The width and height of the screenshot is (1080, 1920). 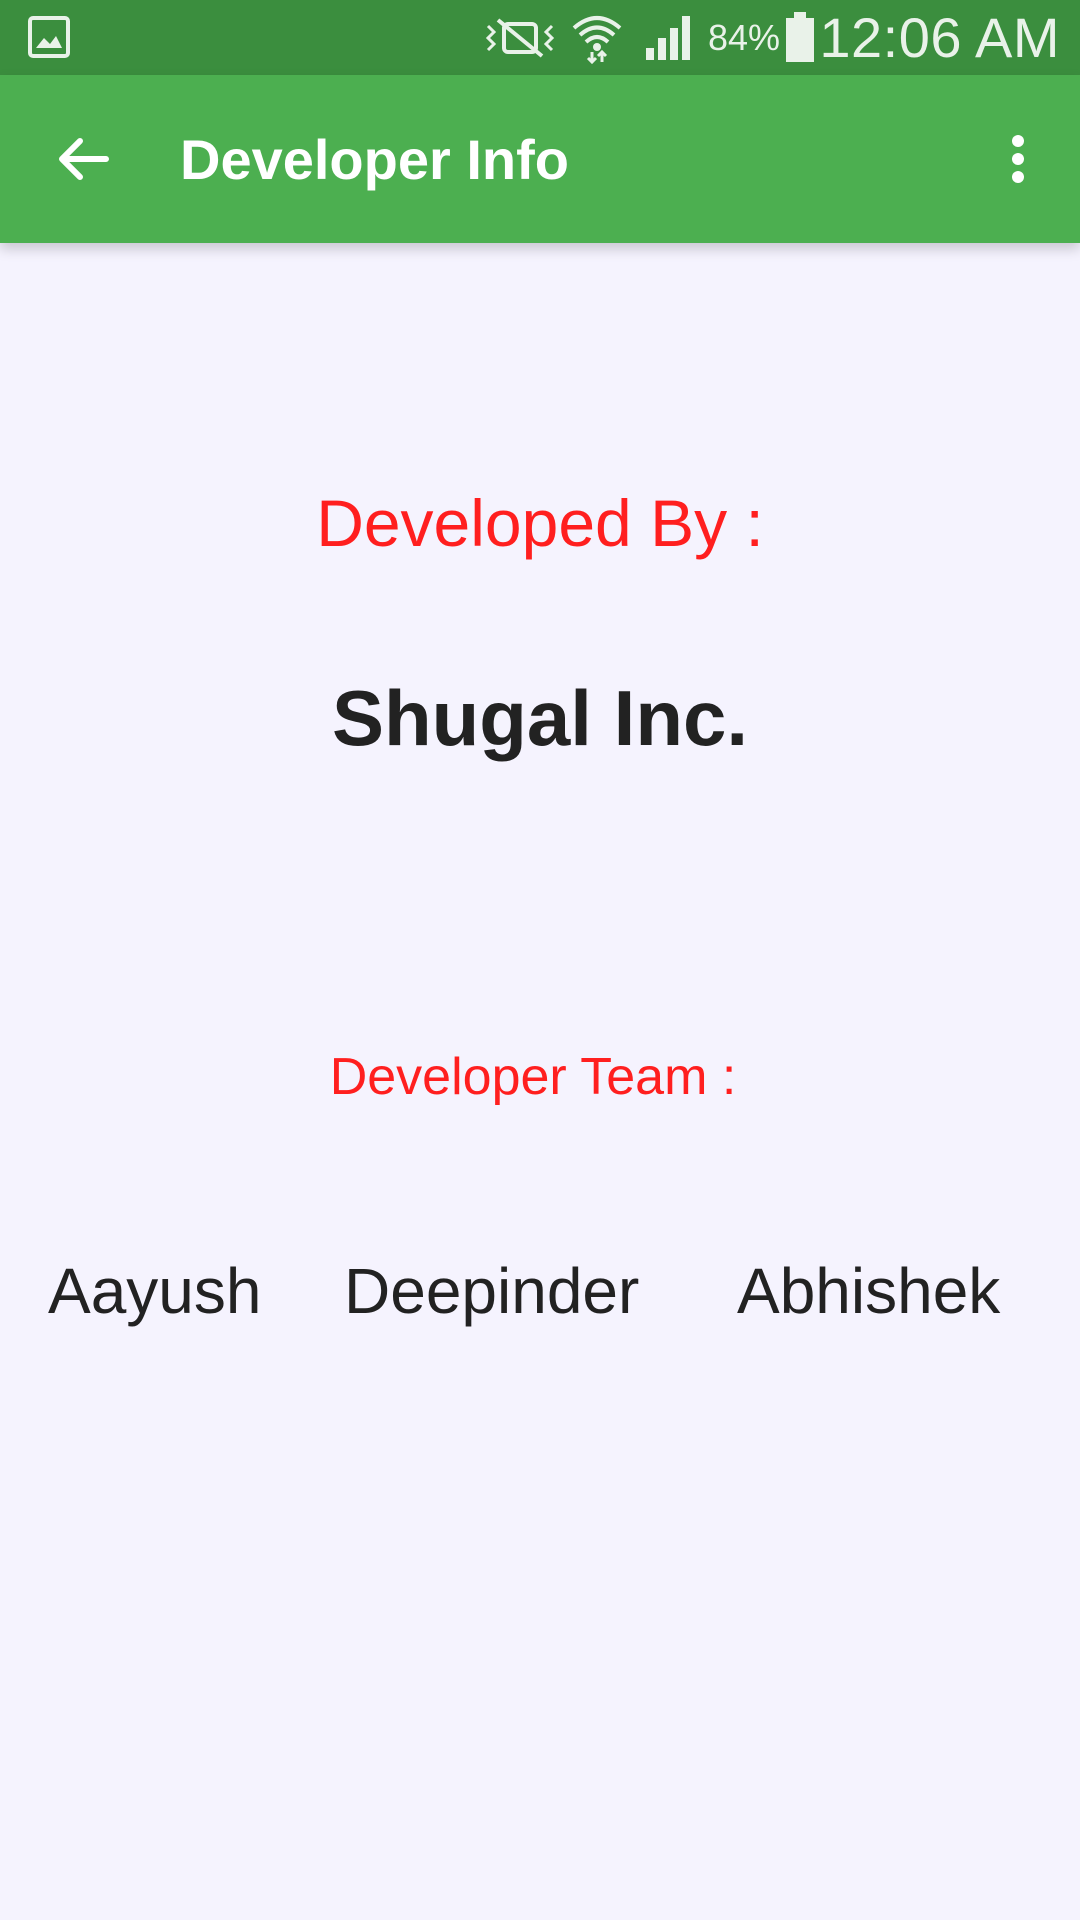 I want to click on status-bar: 84% 12:06 AM, so click(x=540, y=37).